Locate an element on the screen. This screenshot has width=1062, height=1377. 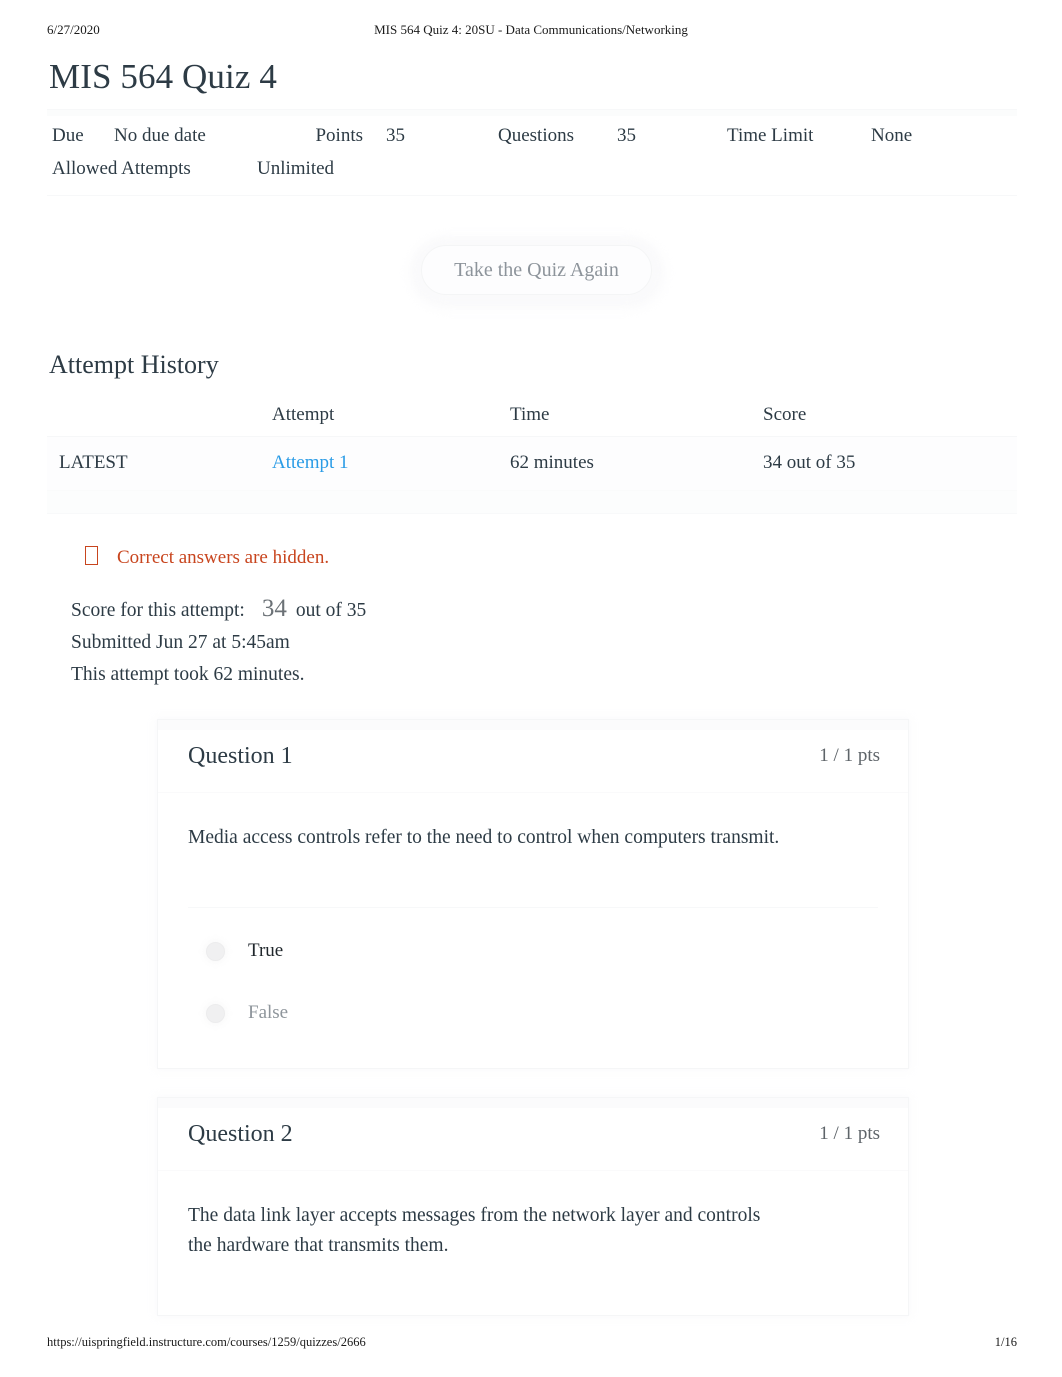
column-header-kept is located at coordinates (159, 420).